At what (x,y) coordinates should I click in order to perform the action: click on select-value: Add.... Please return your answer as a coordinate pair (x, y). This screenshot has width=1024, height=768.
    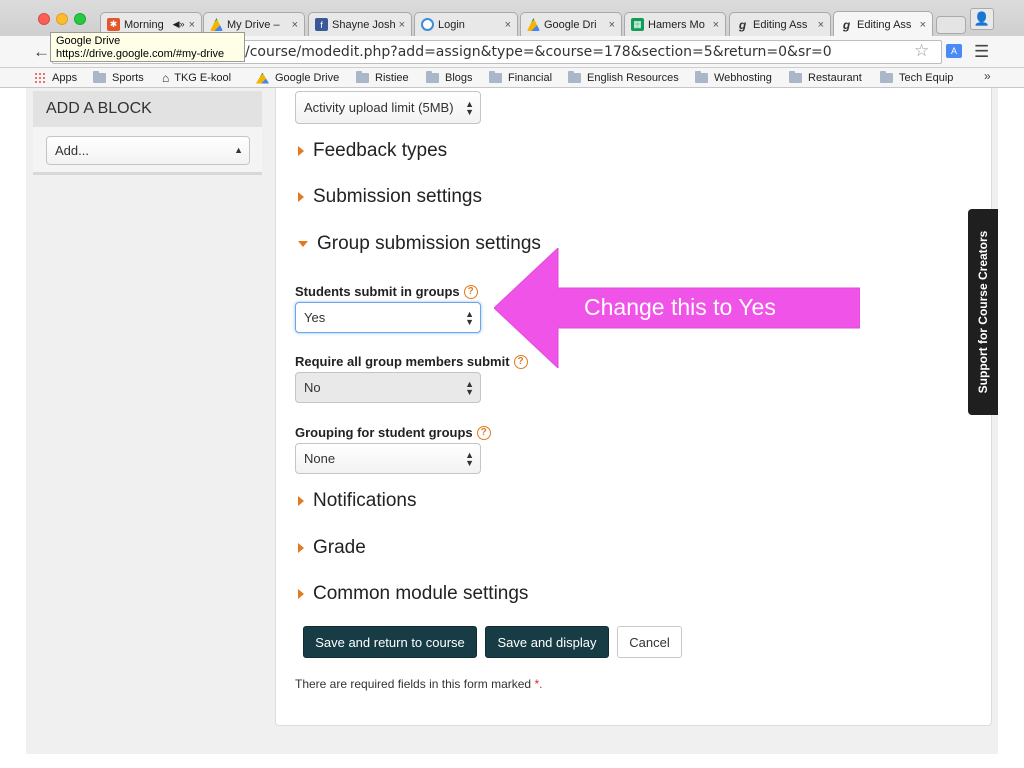
    Looking at the image, I should click on (72, 150).